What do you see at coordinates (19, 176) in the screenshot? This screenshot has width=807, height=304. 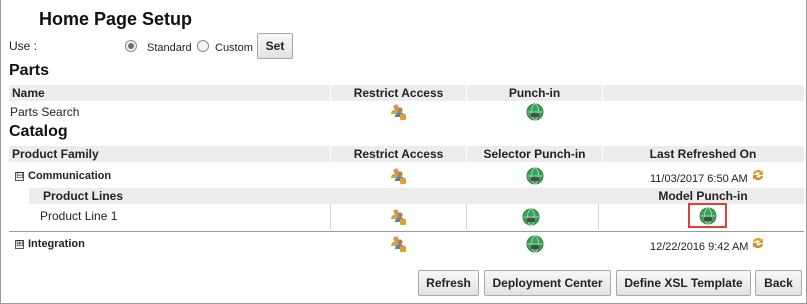 I see `collapse-icon: ⊟` at bounding box center [19, 176].